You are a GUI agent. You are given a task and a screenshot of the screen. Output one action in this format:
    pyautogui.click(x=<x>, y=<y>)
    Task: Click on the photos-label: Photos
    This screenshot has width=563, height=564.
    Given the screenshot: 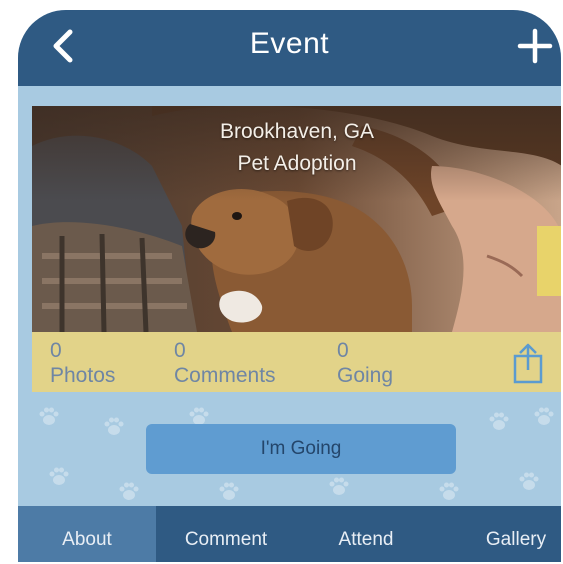 What is the action you would take?
    pyautogui.click(x=83, y=375)
    